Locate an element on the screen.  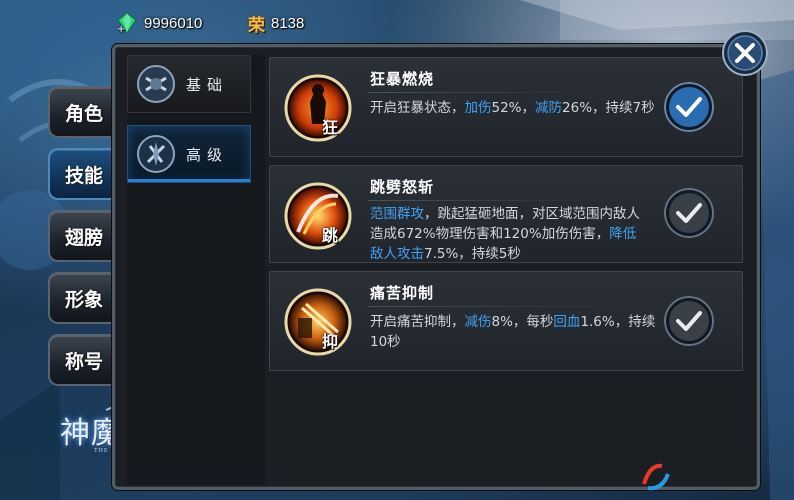
skill-badge: 狂 is located at coordinates (330, 127).